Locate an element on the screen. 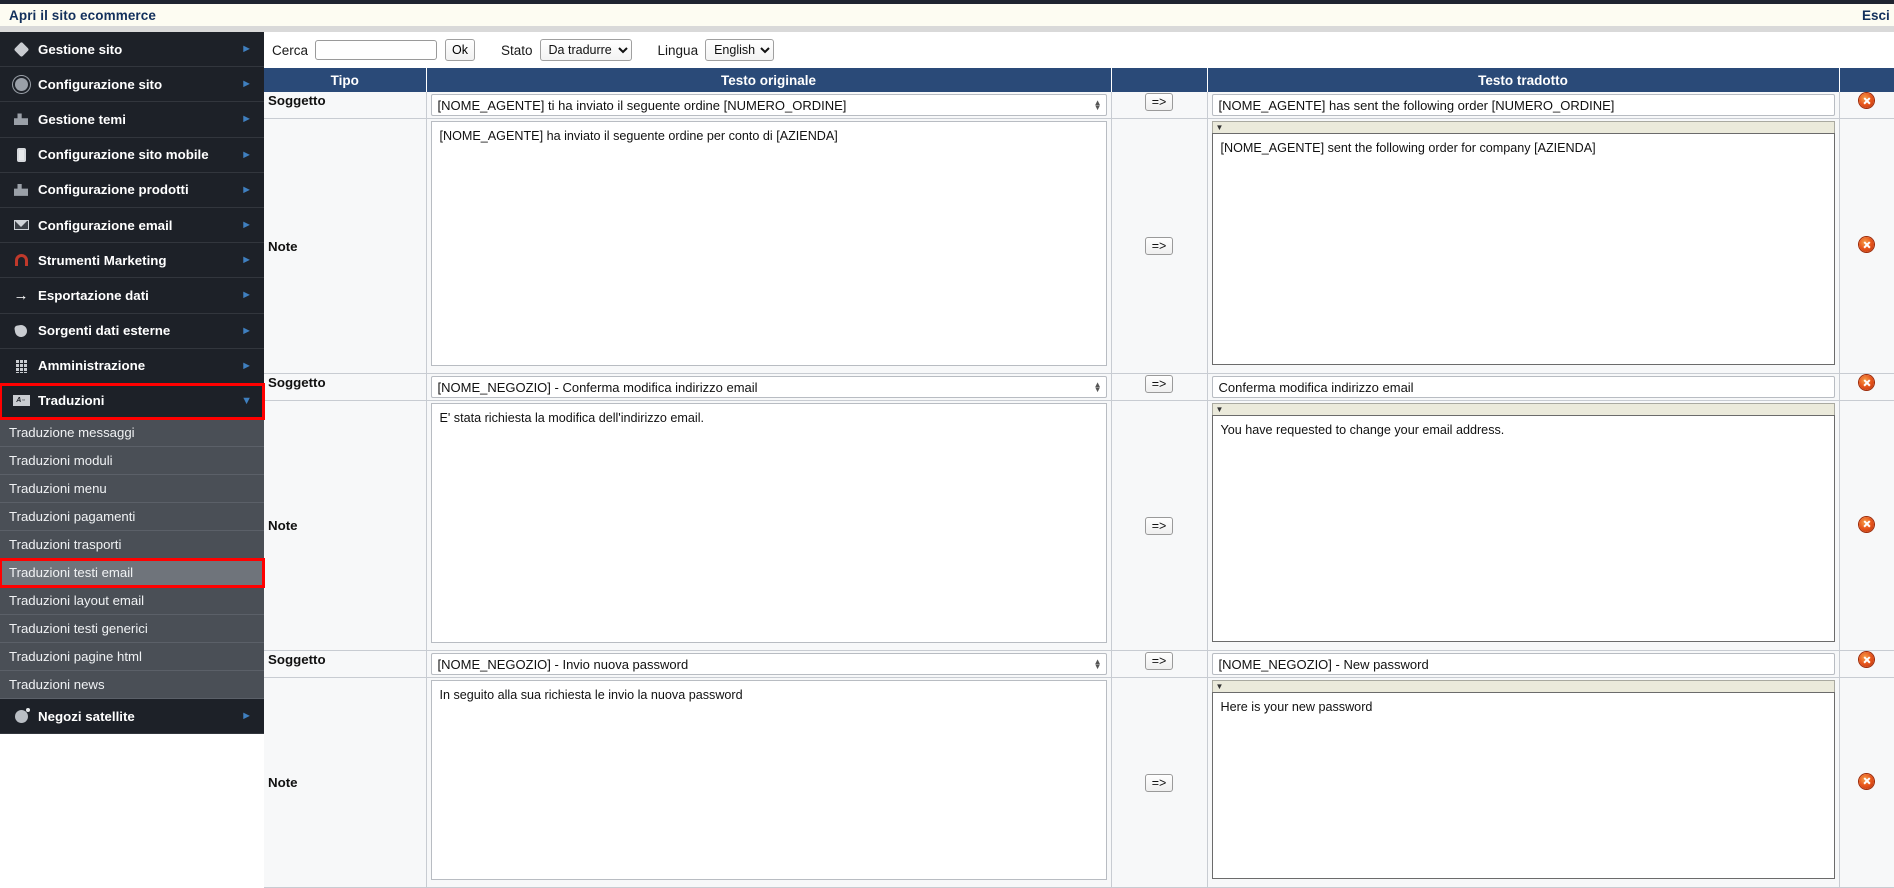  page-title: Apri il sito ecommerce is located at coordinates (78, 15).